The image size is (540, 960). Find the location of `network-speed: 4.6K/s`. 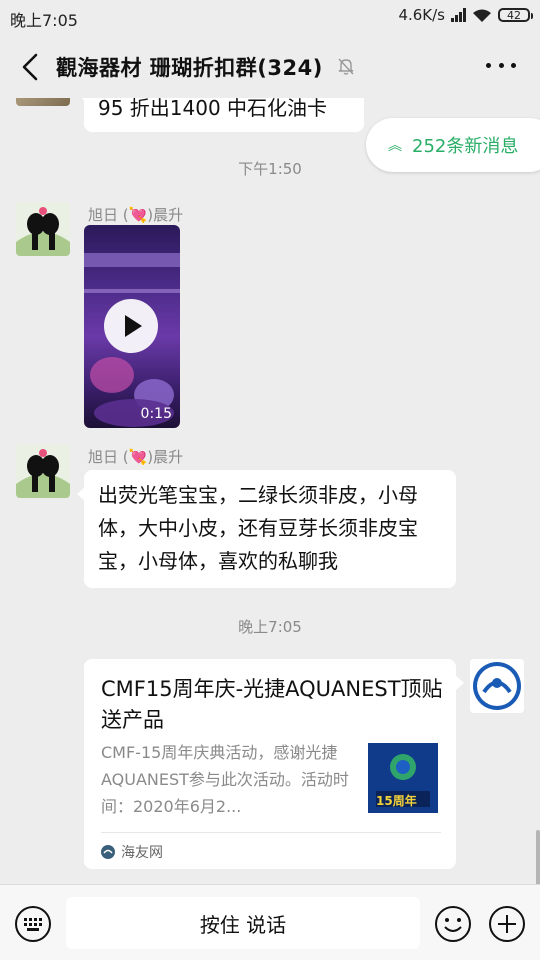

network-speed: 4.6K/s is located at coordinates (421, 15).